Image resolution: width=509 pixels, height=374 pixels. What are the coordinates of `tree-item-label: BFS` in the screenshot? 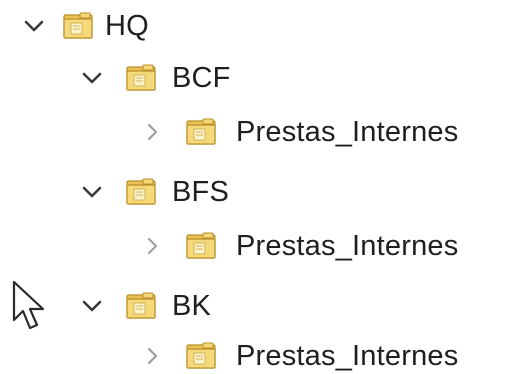 It's located at (200, 192).